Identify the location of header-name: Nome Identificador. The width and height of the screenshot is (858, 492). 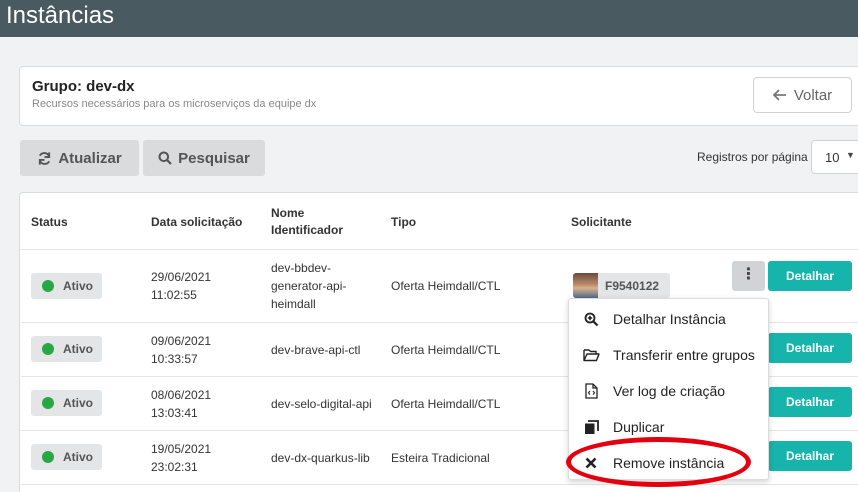
(307, 222).